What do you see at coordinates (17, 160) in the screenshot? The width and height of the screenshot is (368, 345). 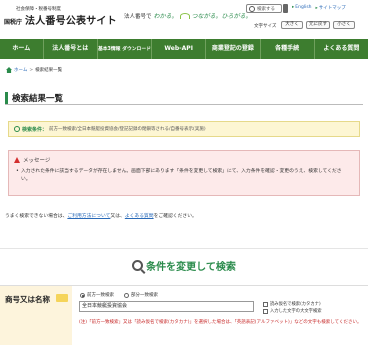 I see `warning-icon` at bounding box center [17, 160].